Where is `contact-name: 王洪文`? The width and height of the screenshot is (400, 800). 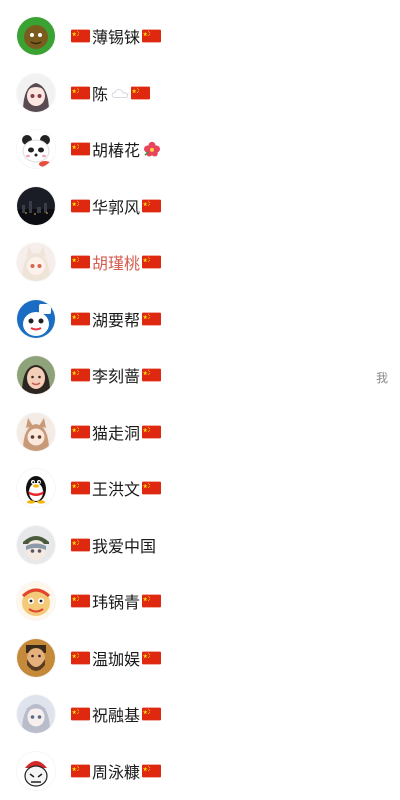
contact-name: 王洪文 is located at coordinates (116, 488).